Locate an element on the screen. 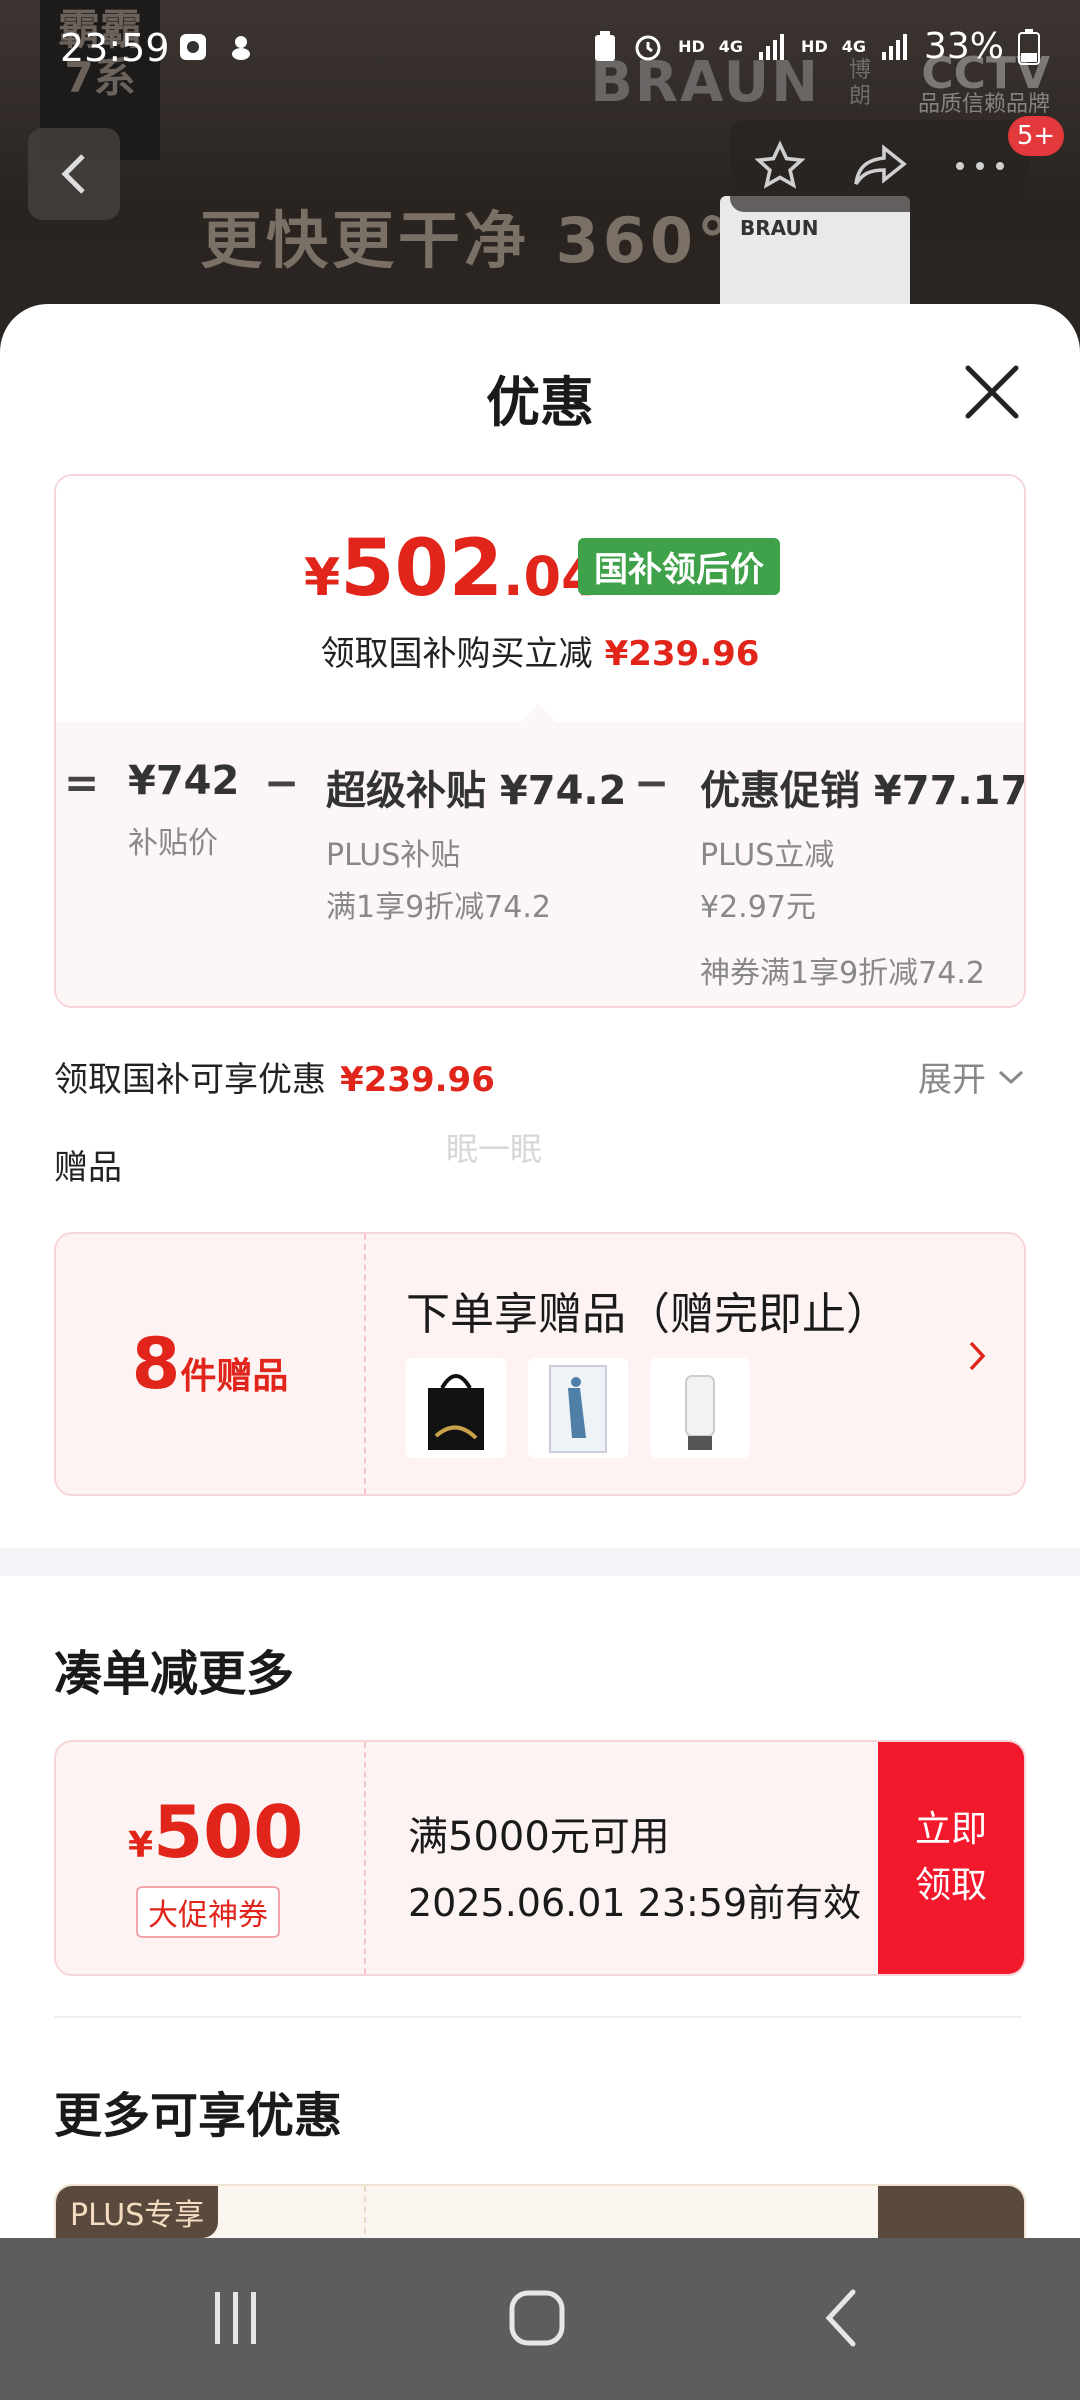  recents-button is located at coordinates (235, 2318).